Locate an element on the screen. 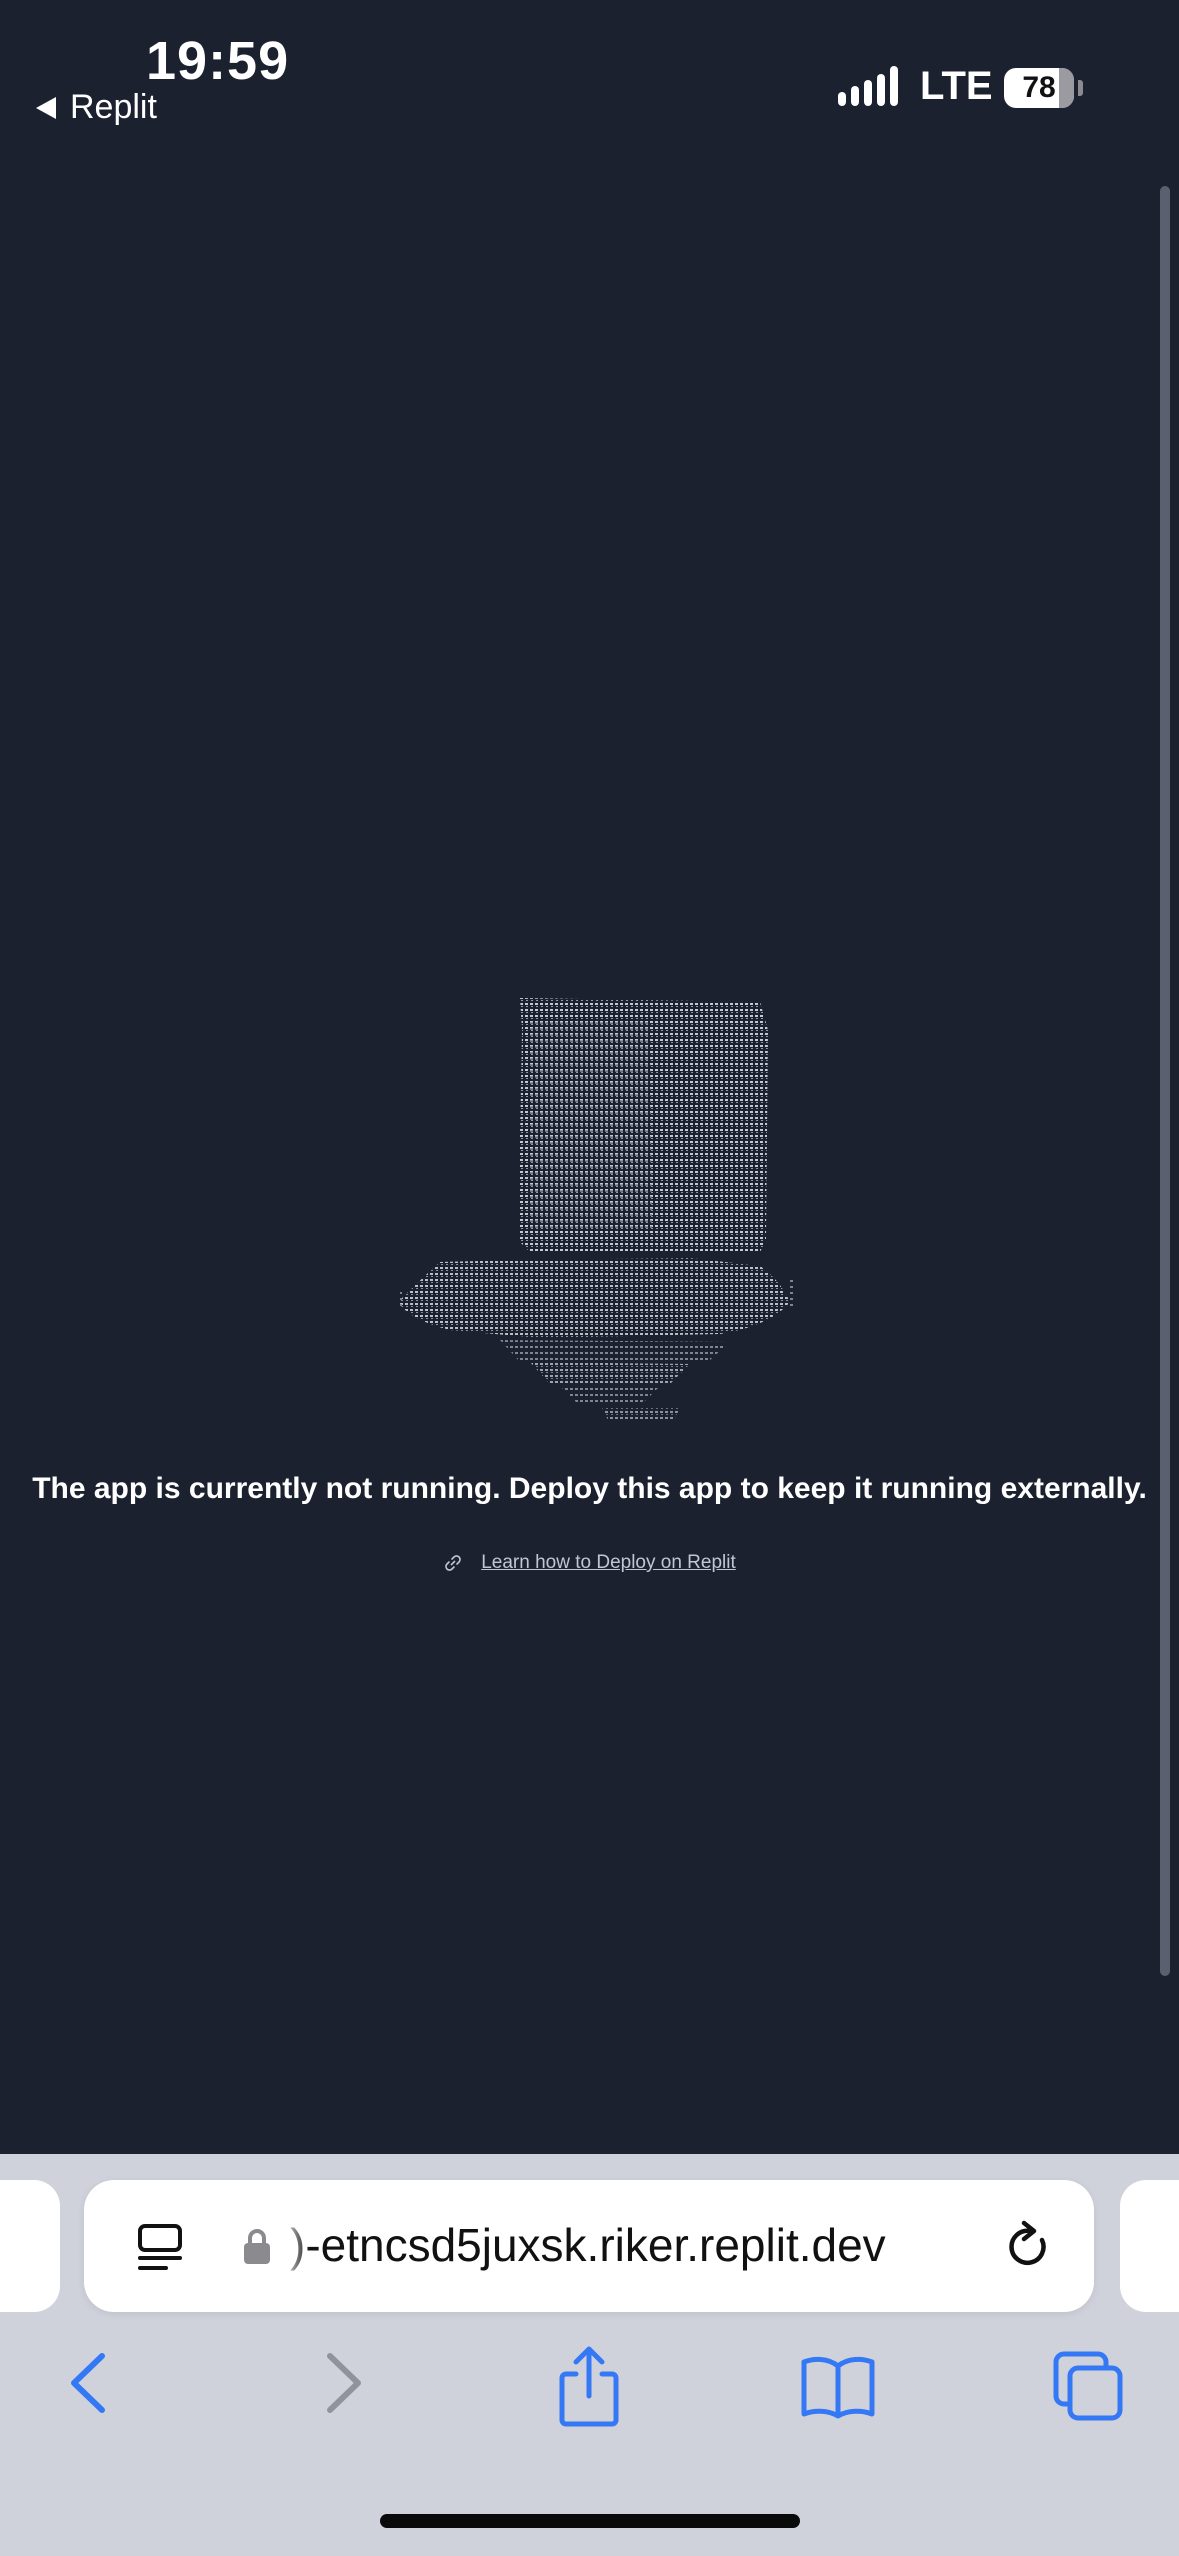 The width and height of the screenshot is (1179, 2556). lock-icon is located at coordinates (257, 2246).